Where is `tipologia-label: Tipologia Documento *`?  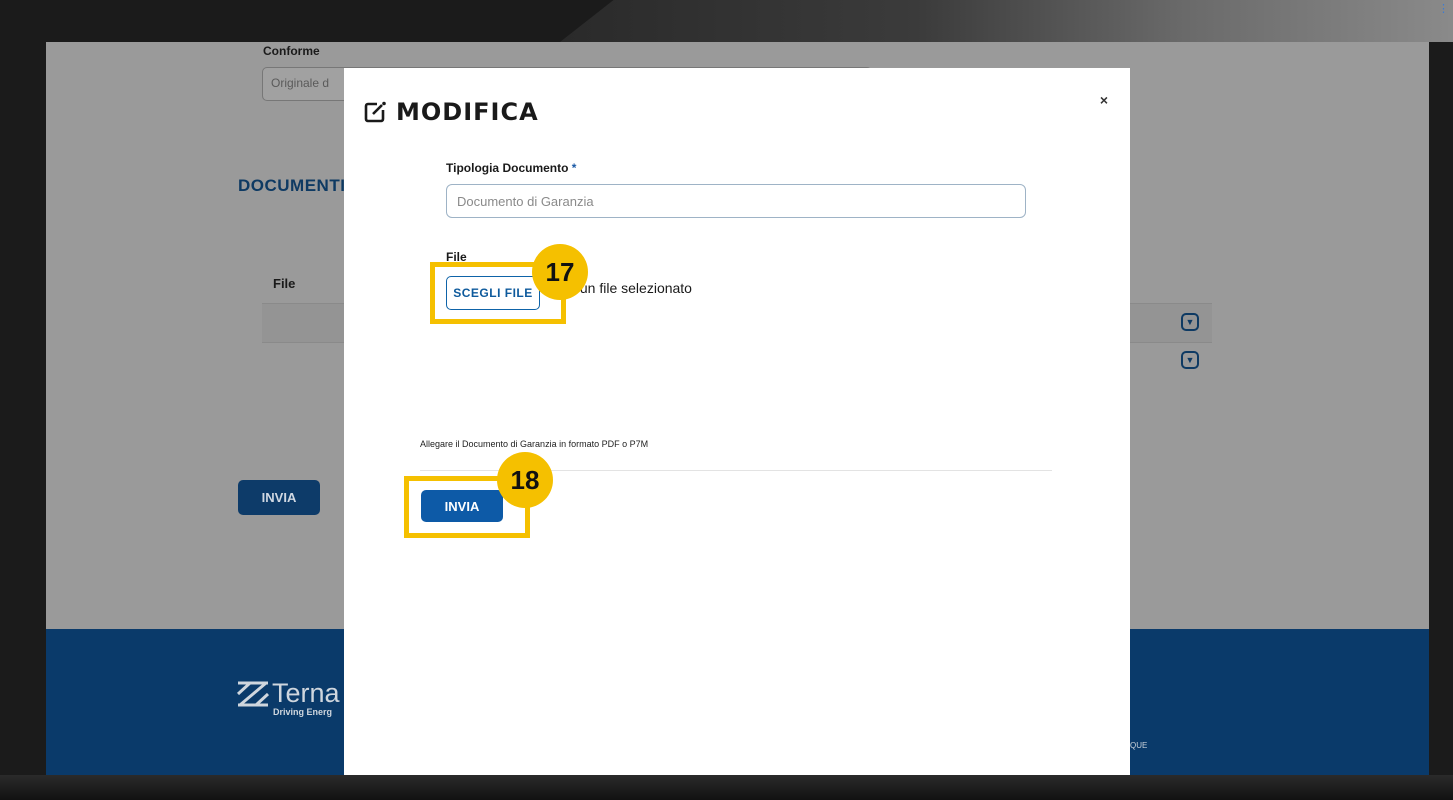
tipologia-label: Tipologia Documento * is located at coordinates (511, 168).